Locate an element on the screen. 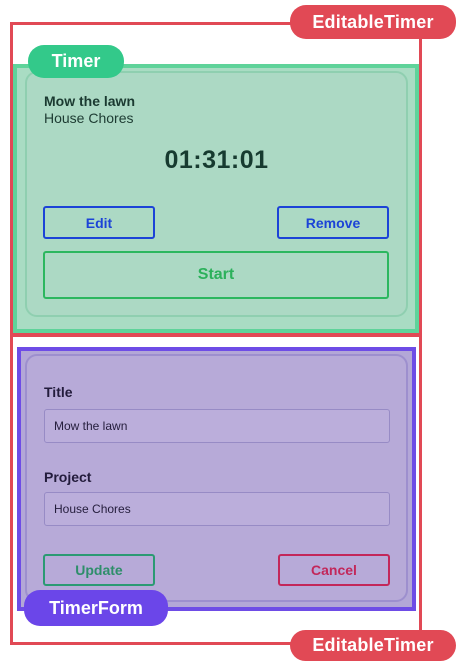  editable-timer-label-bottom: EditableTimer is located at coordinates (373, 645).